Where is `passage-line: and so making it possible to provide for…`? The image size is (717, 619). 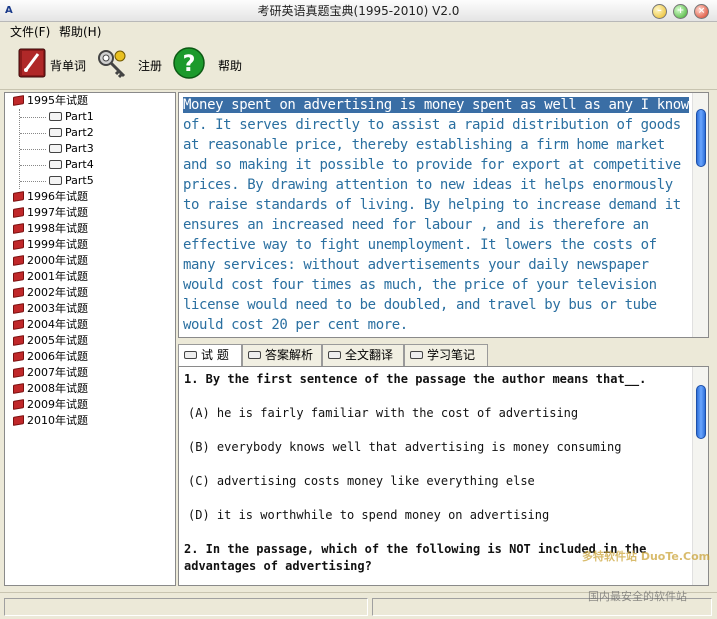
passage-line: and so making it possible to provide for… is located at coordinates (432, 165).